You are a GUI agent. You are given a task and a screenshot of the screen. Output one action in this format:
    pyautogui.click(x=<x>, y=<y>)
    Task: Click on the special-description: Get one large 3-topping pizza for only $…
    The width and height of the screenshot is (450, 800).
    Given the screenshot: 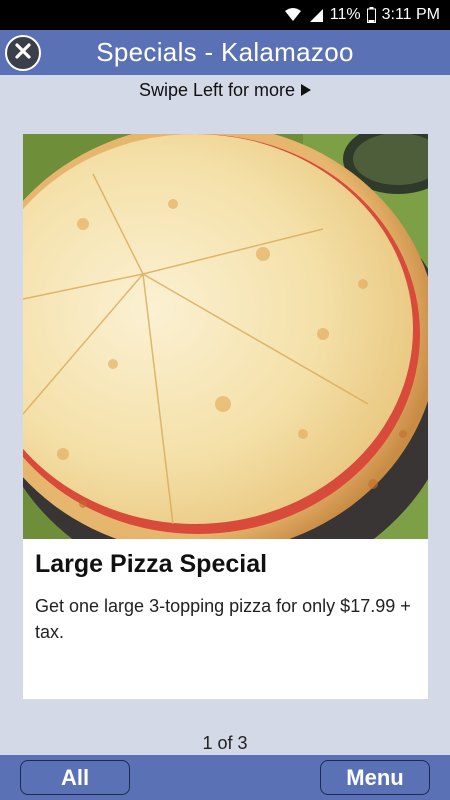 What is the action you would take?
    pyautogui.click(x=223, y=619)
    